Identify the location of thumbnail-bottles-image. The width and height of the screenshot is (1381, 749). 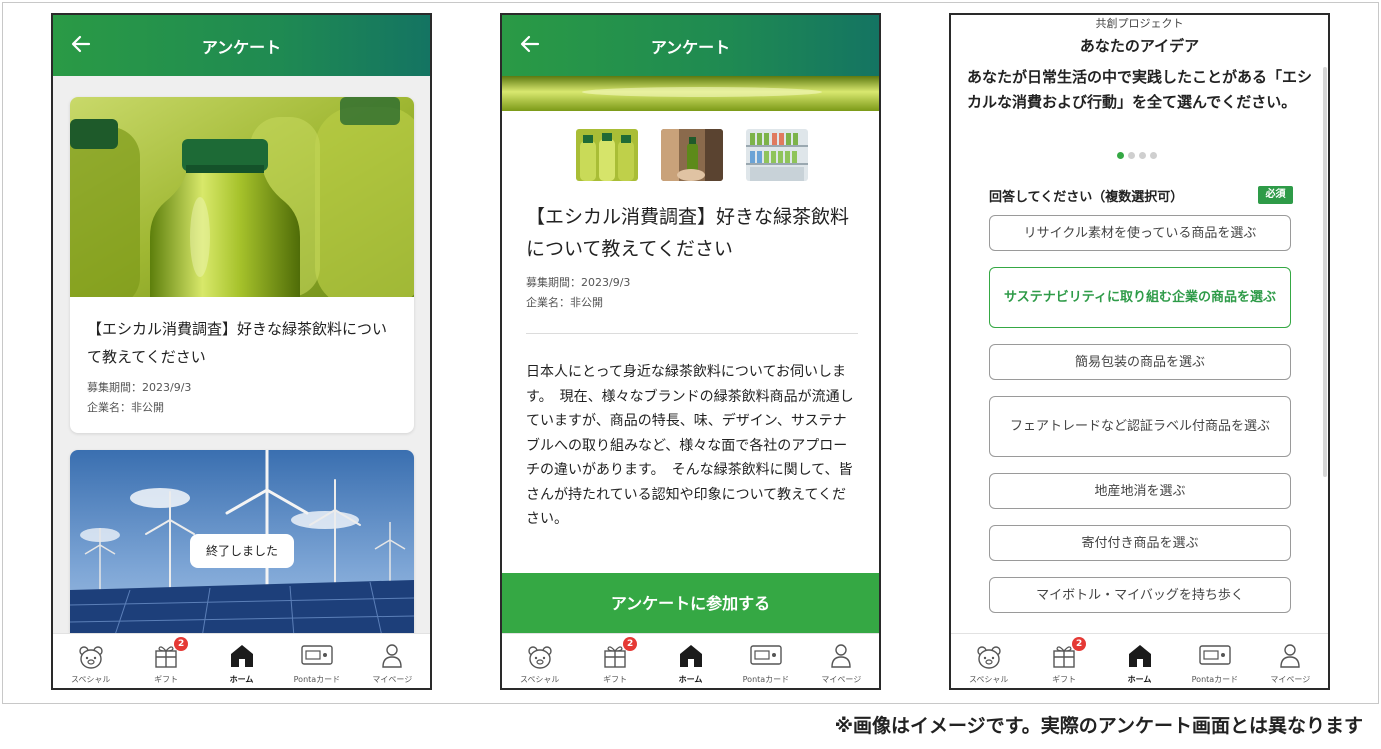
(607, 155).